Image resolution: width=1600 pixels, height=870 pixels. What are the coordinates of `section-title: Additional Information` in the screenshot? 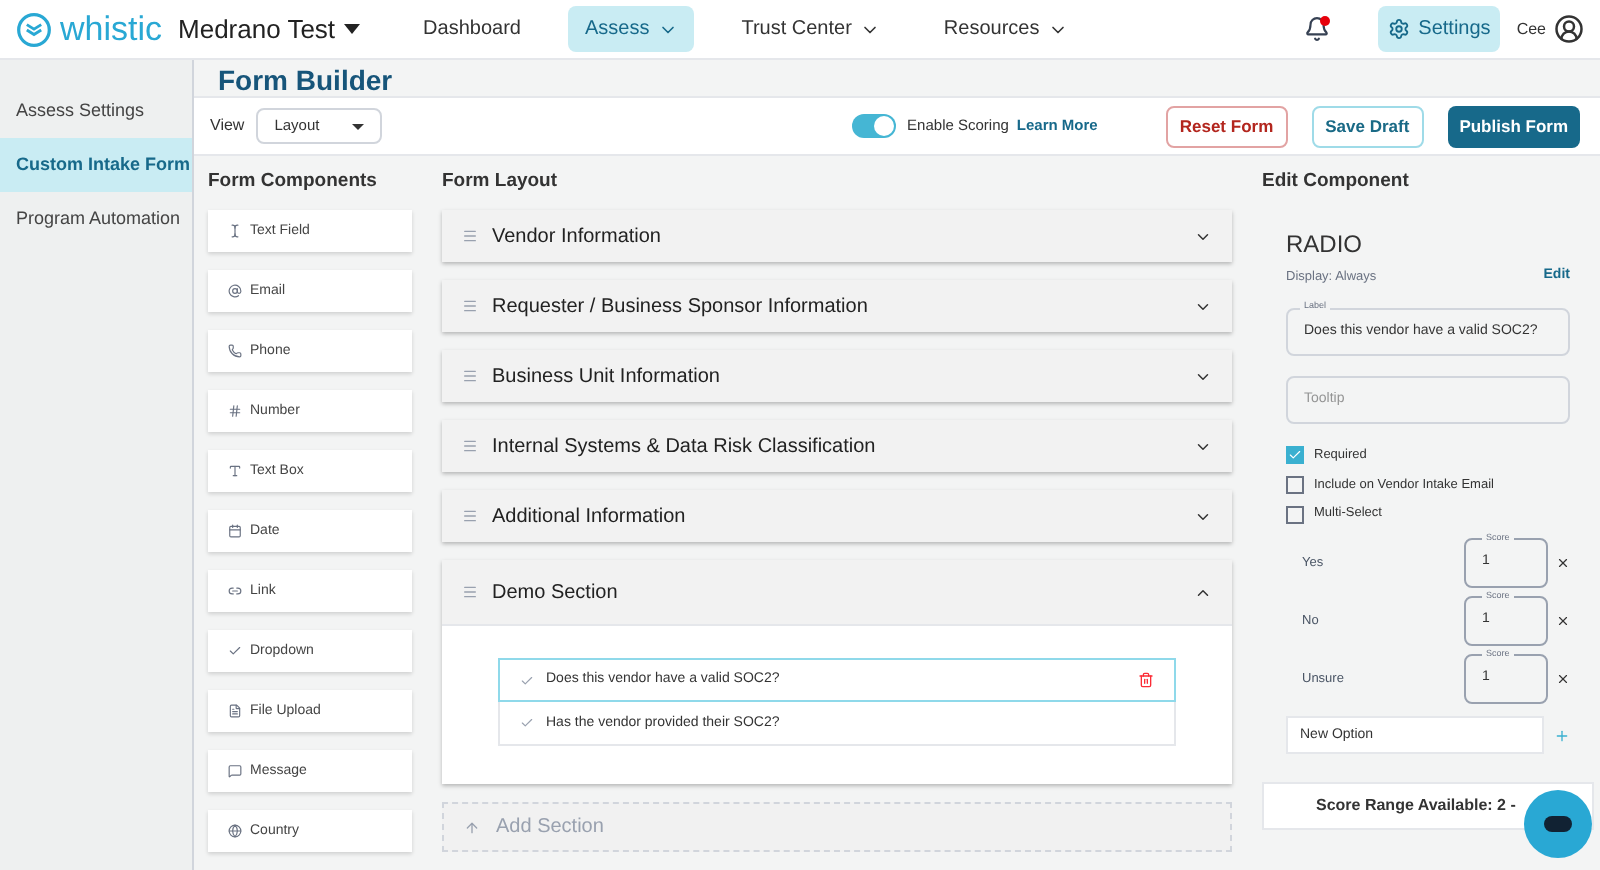 It's located at (590, 517).